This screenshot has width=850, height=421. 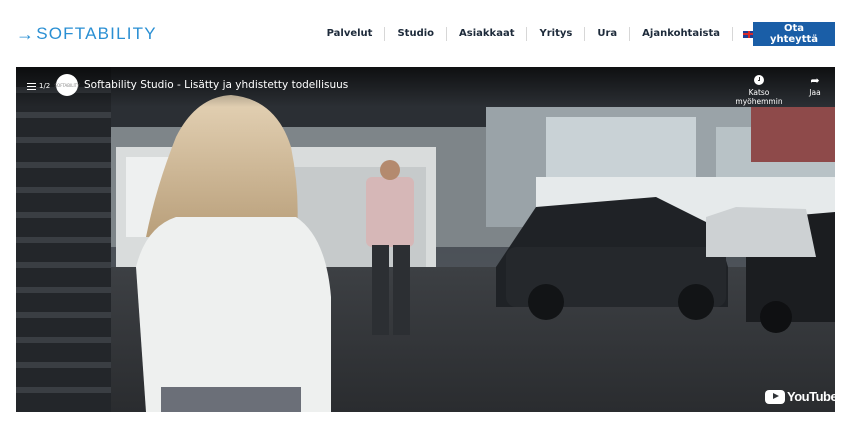 I want to click on logo-text: SOFTABILITY, so click(x=96, y=33).